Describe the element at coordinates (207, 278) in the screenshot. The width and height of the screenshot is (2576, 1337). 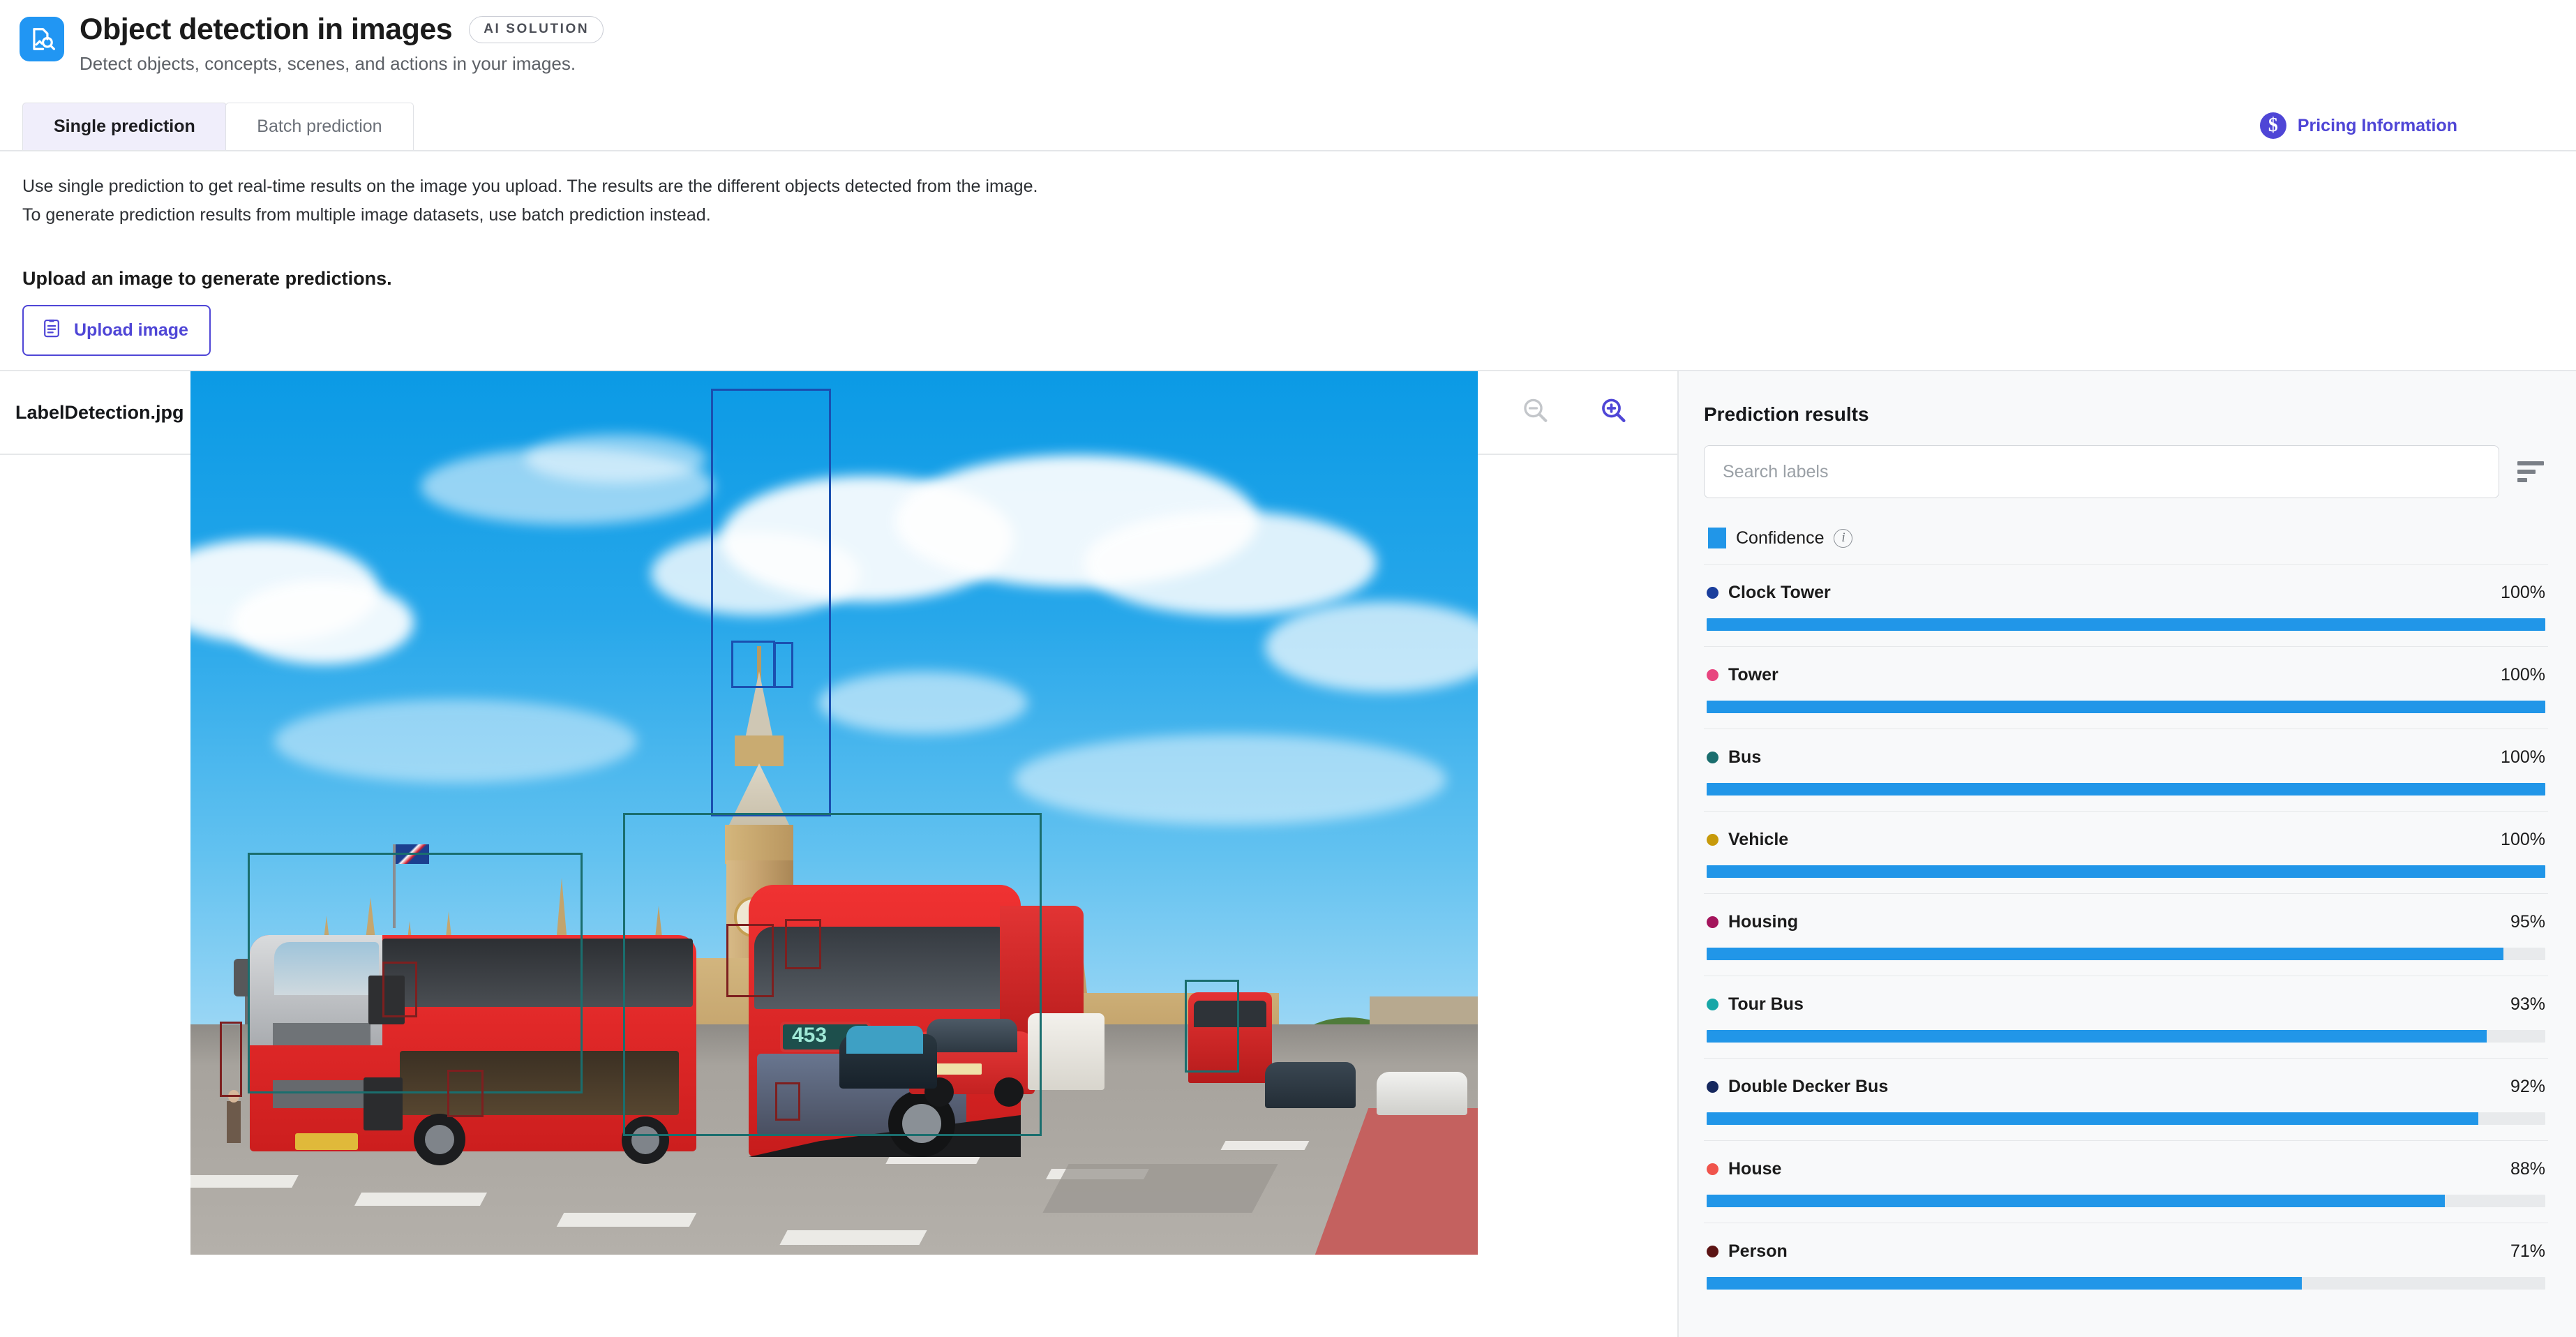
I see `upload-heading: Upload an image to generate predictions.` at that location.